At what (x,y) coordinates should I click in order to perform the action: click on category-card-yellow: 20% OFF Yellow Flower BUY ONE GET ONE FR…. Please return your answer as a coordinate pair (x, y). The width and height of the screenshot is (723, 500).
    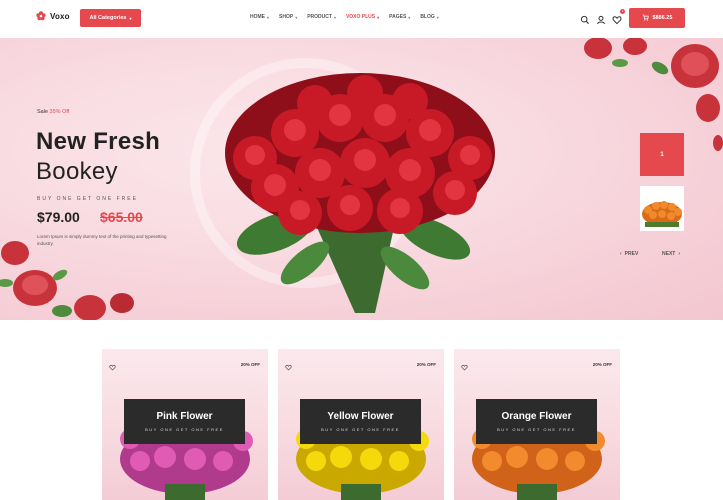
    Looking at the image, I should click on (361, 424).